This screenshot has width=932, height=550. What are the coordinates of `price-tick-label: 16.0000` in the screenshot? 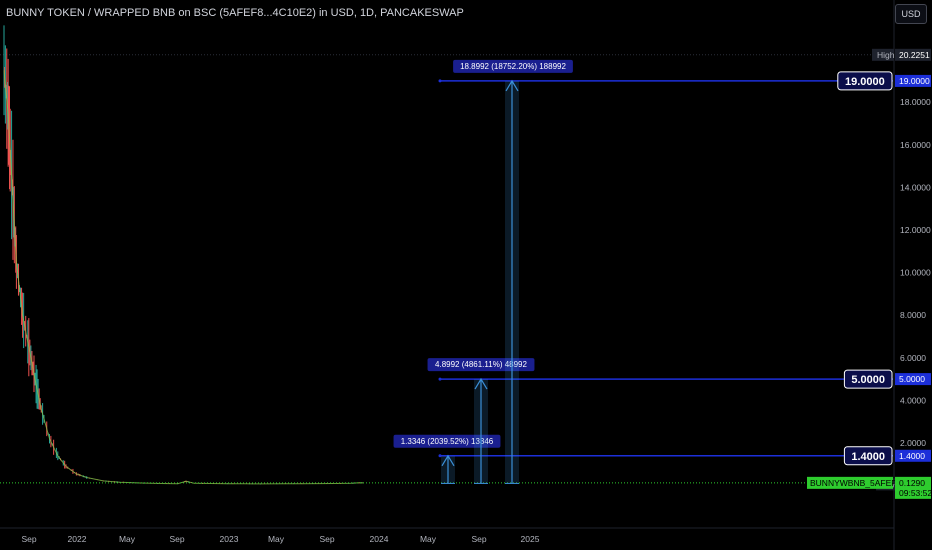 It's located at (915, 145).